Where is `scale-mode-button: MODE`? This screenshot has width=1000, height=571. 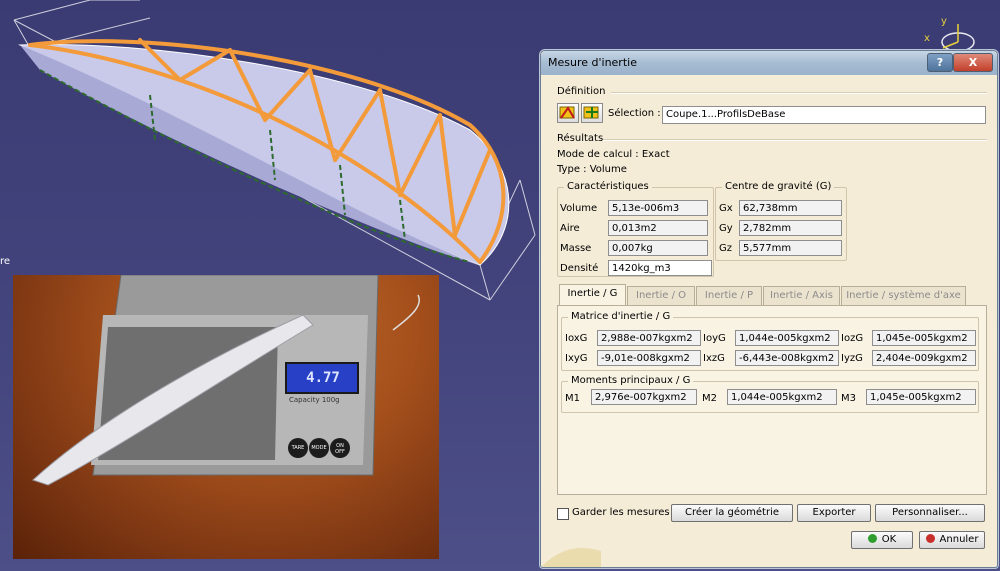
scale-mode-button: MODE is located at coordinates (319, 448).